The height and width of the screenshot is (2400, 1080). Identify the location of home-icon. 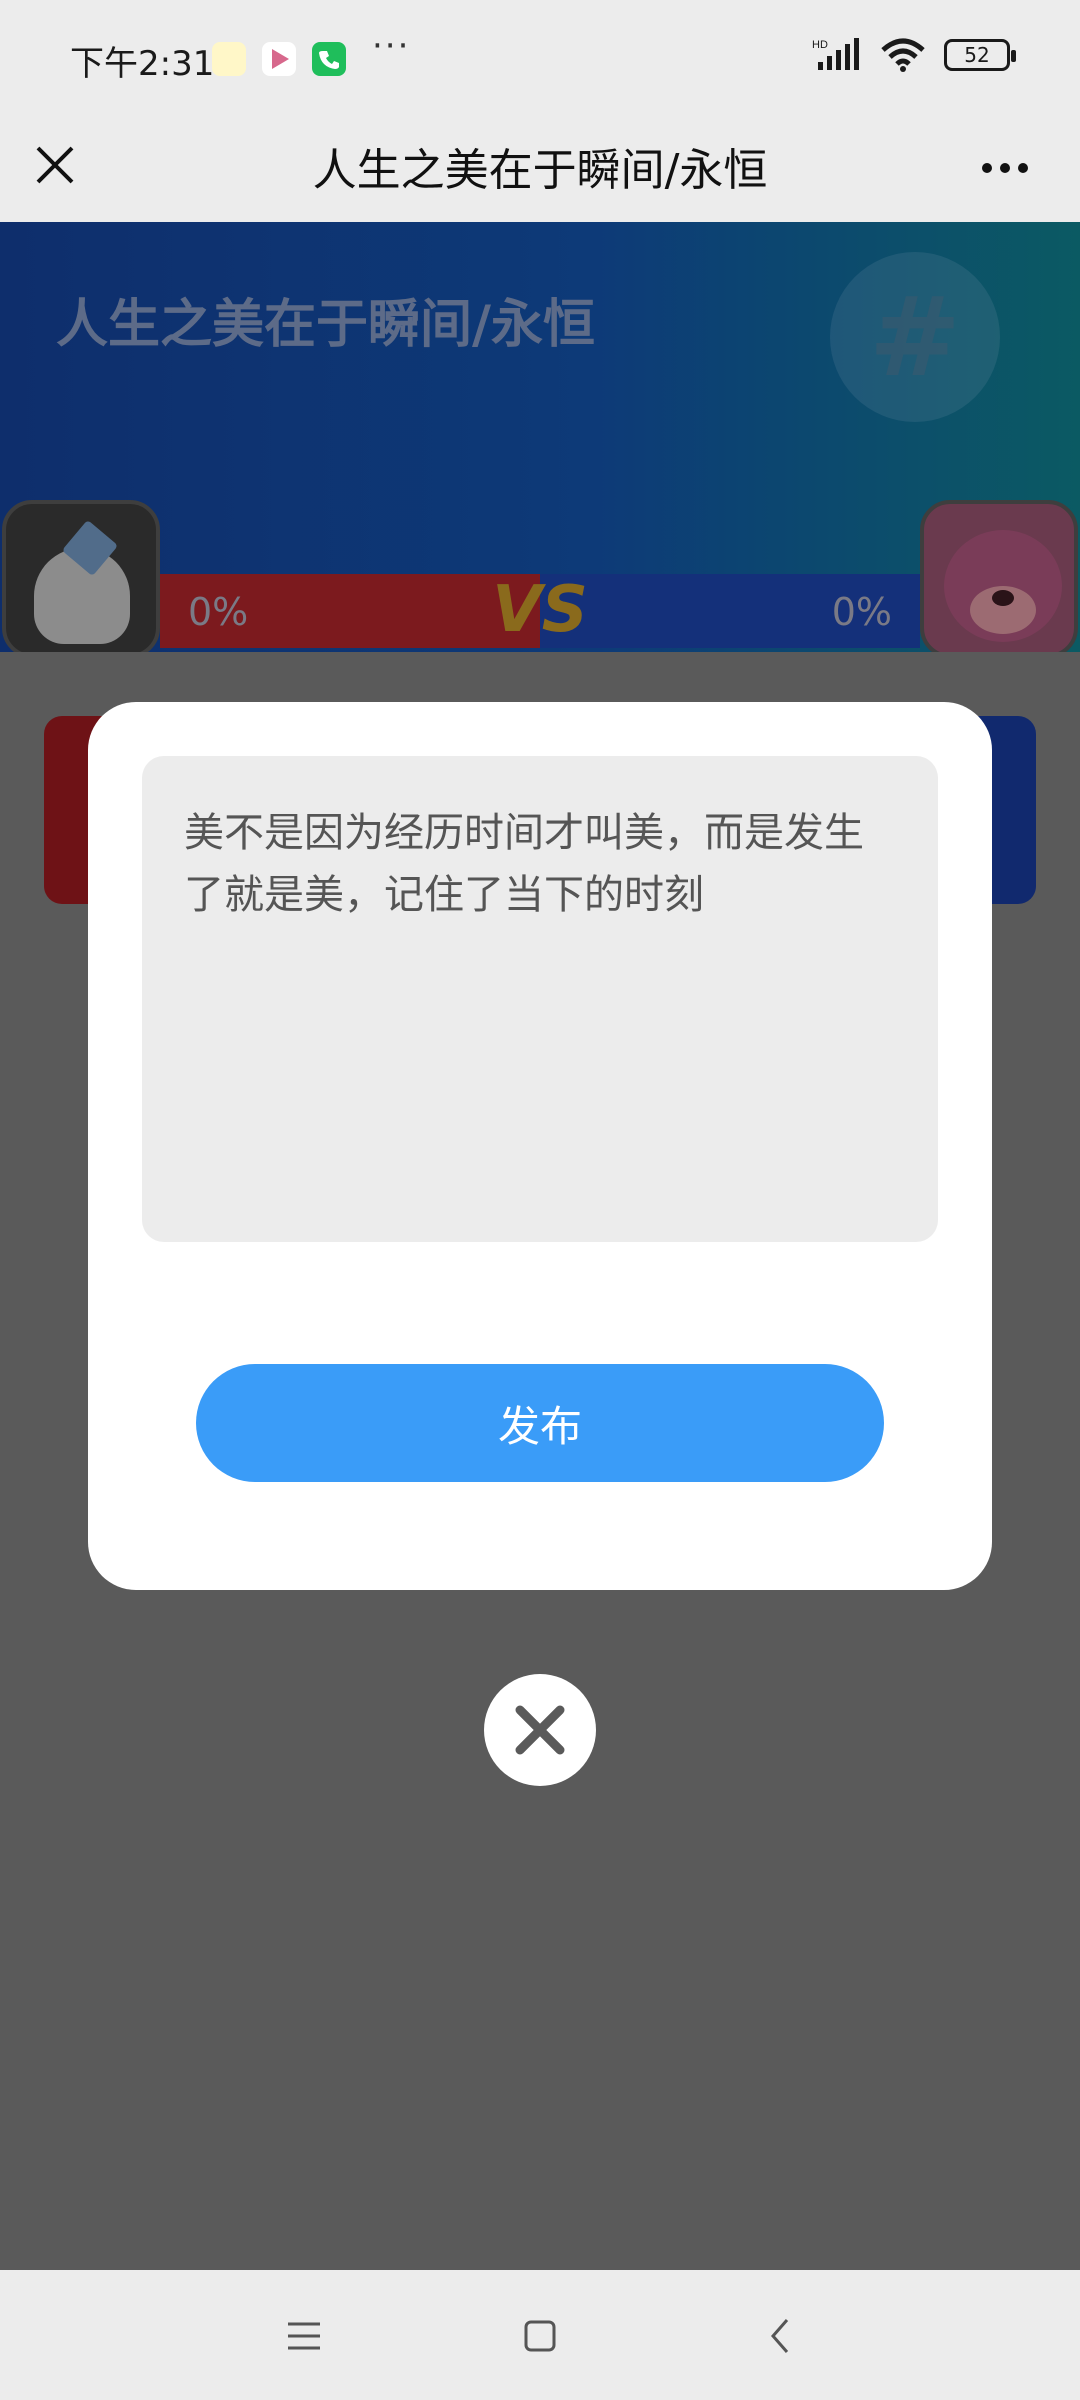
(540, 2336).